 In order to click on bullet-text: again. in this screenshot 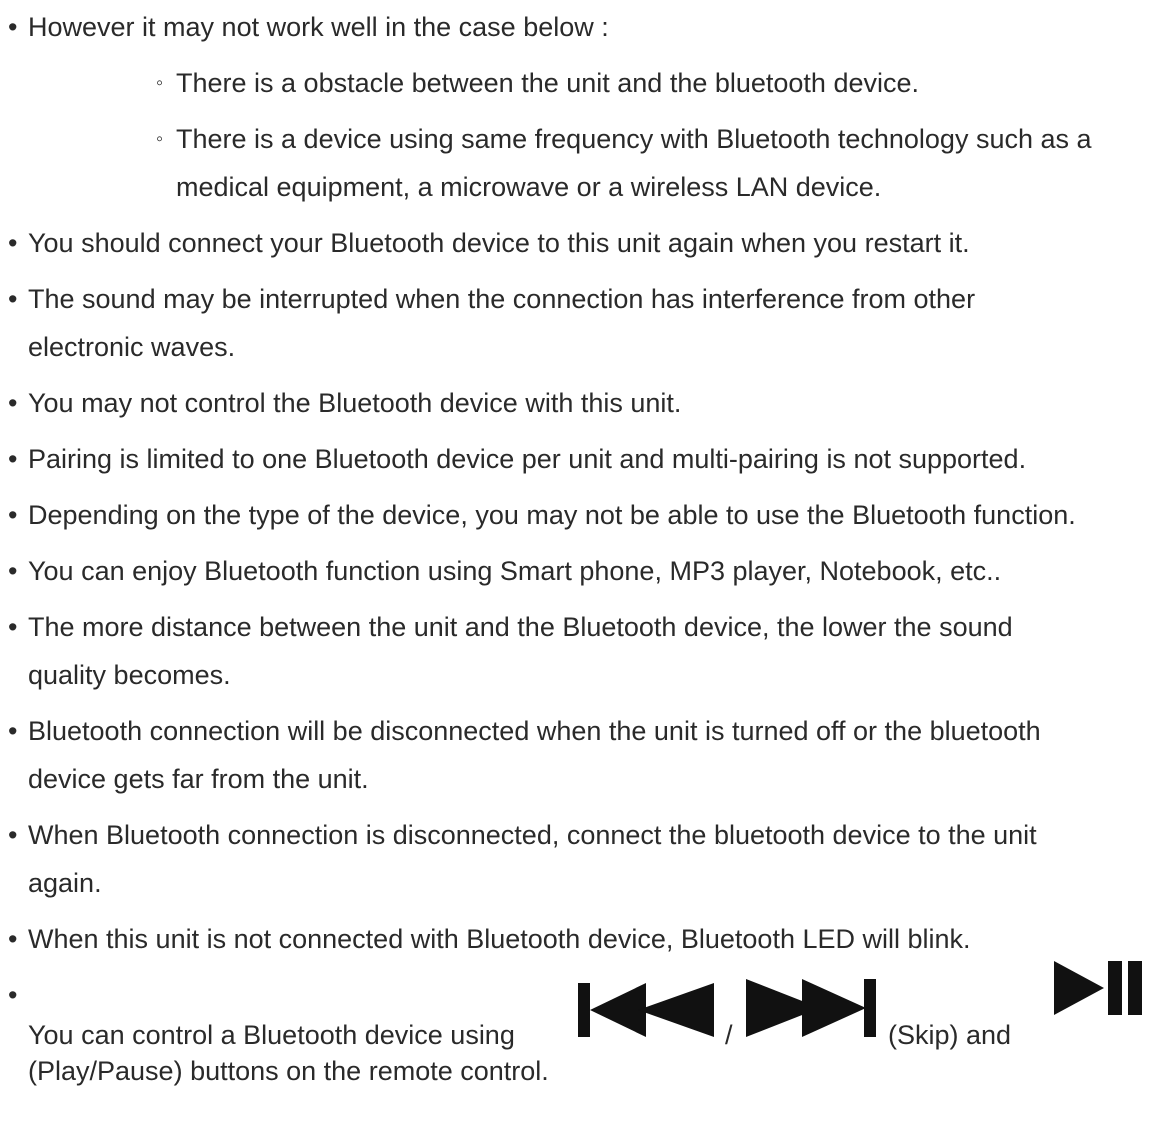, I will do `click(65, 883)`.